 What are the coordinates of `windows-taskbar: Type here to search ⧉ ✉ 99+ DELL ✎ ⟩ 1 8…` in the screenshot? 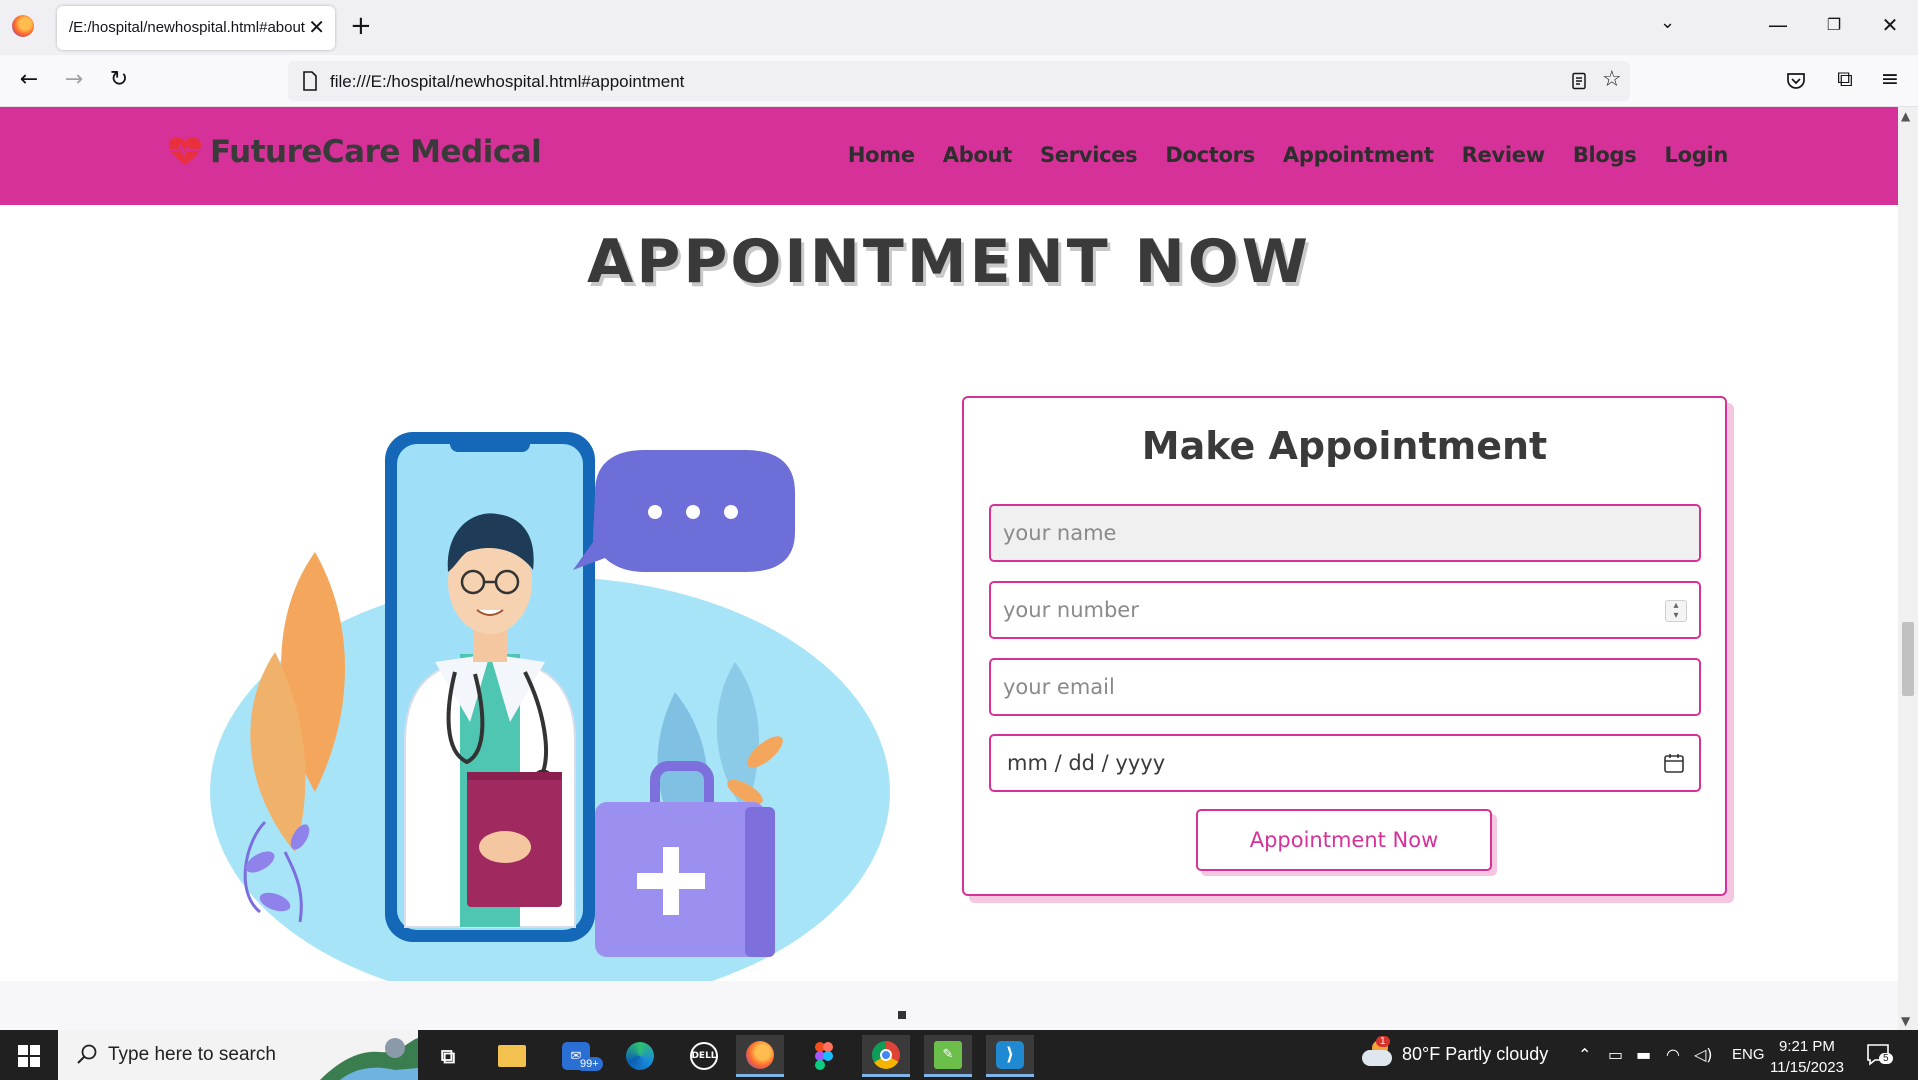 It's located at (959, 1055).